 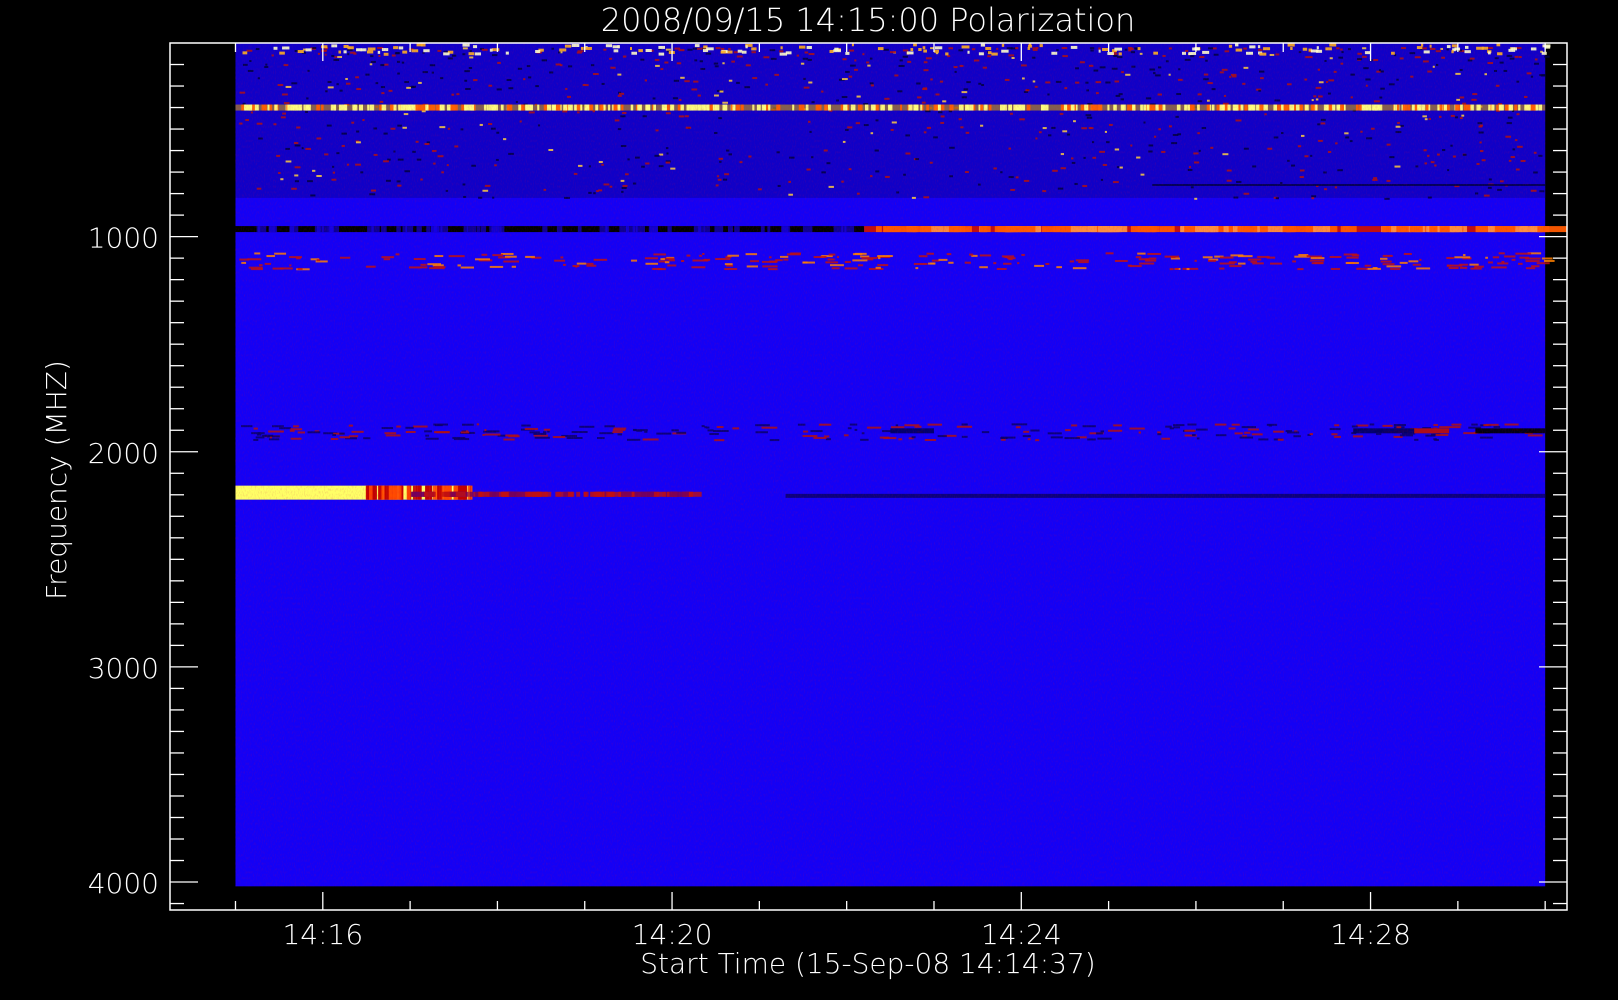 I want to click on x-axis-label: Start Time (15-Sep-08 14:14:37), so click(x=867, y=963).